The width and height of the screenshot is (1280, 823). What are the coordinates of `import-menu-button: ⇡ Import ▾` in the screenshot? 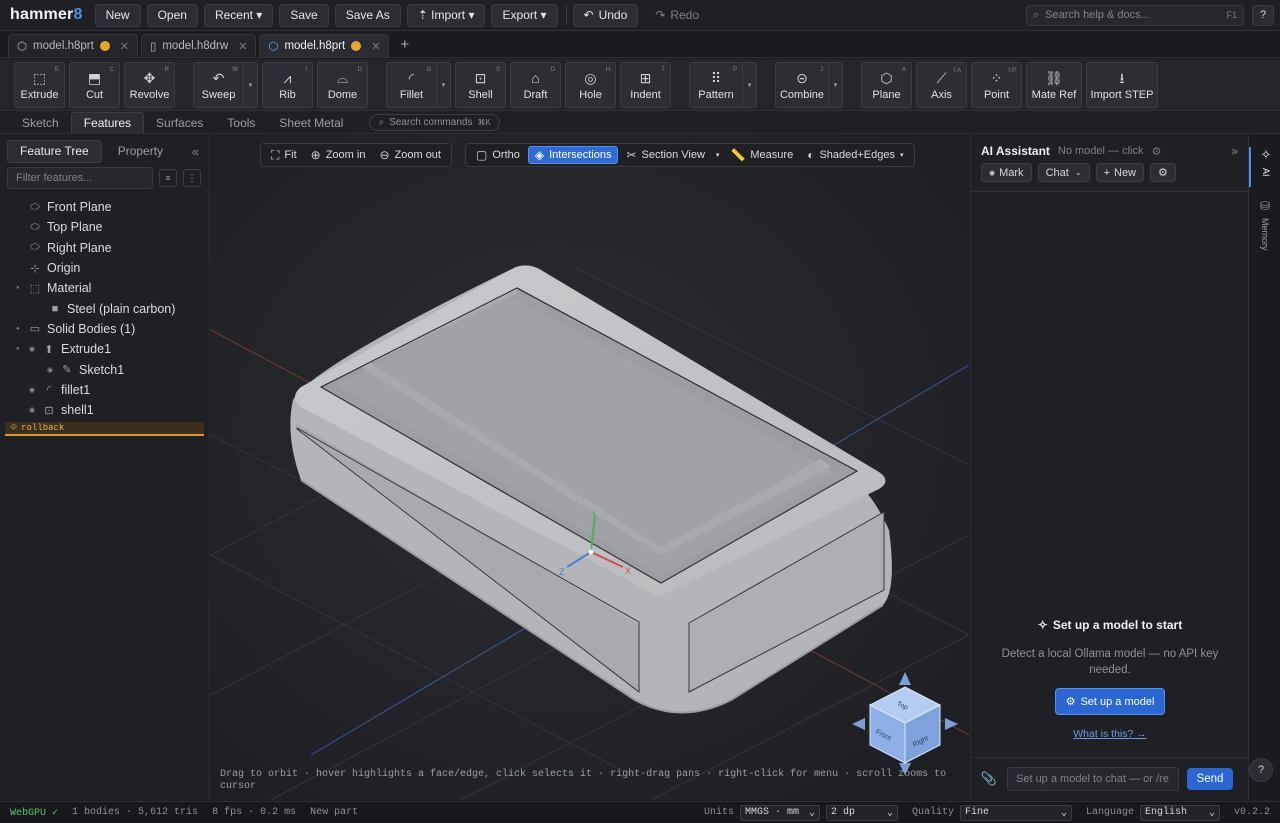 It's located at (446, 15).